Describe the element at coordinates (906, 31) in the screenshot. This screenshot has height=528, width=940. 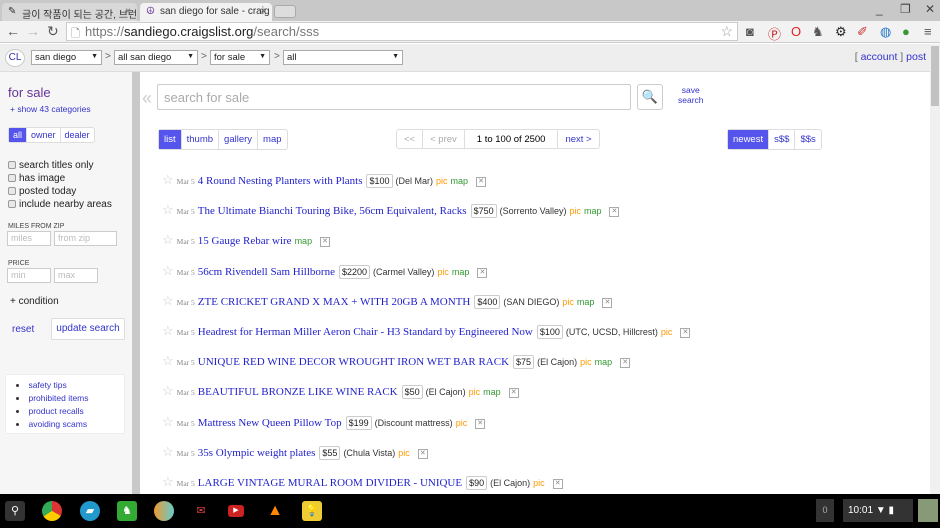
I see `hangouts-icon: ●` at that location.